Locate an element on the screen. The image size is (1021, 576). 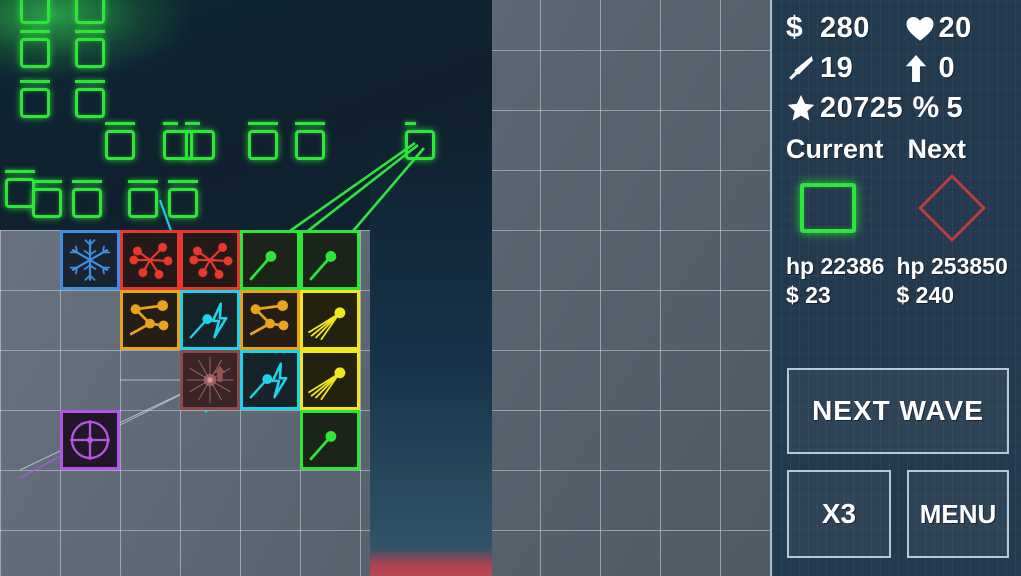
money-stat: $ 280 is located at coordinates (837, 28).